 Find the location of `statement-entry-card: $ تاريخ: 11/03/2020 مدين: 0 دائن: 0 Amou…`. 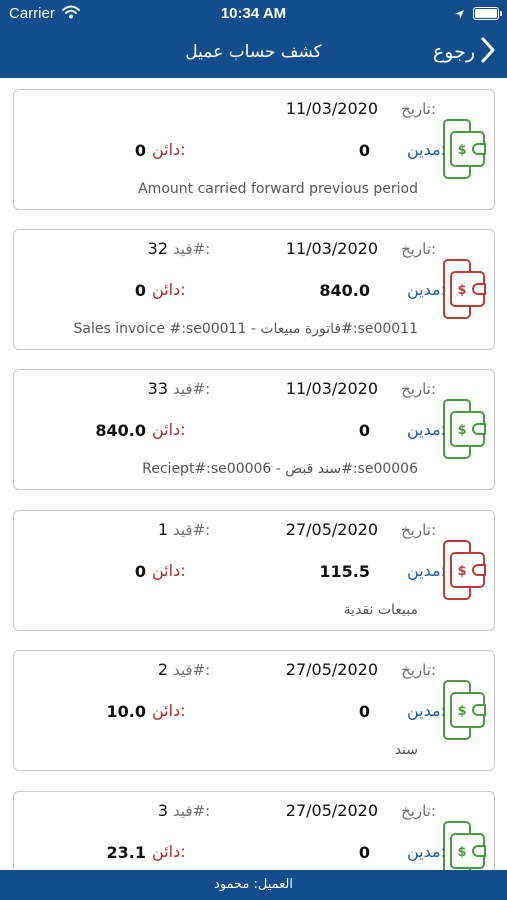

statement-entry-card: $ تاريخ: 11/03/2020 مدين: 0 دائن: 0 Amou… is located at coordinates (254, 149).